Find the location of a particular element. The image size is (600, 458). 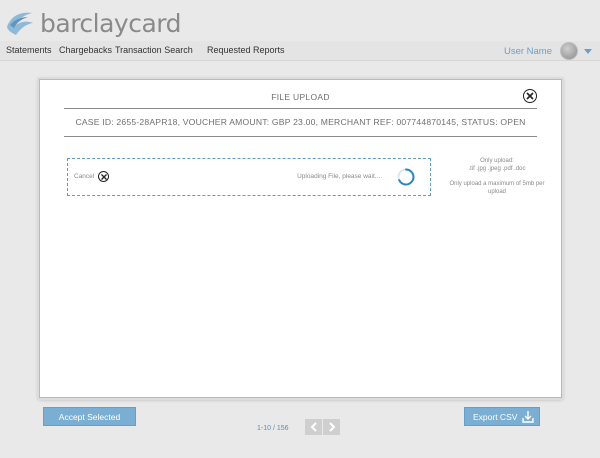

hint-size: Only upload a maximum of 5mb per upload is located at coordinates (497, 188).